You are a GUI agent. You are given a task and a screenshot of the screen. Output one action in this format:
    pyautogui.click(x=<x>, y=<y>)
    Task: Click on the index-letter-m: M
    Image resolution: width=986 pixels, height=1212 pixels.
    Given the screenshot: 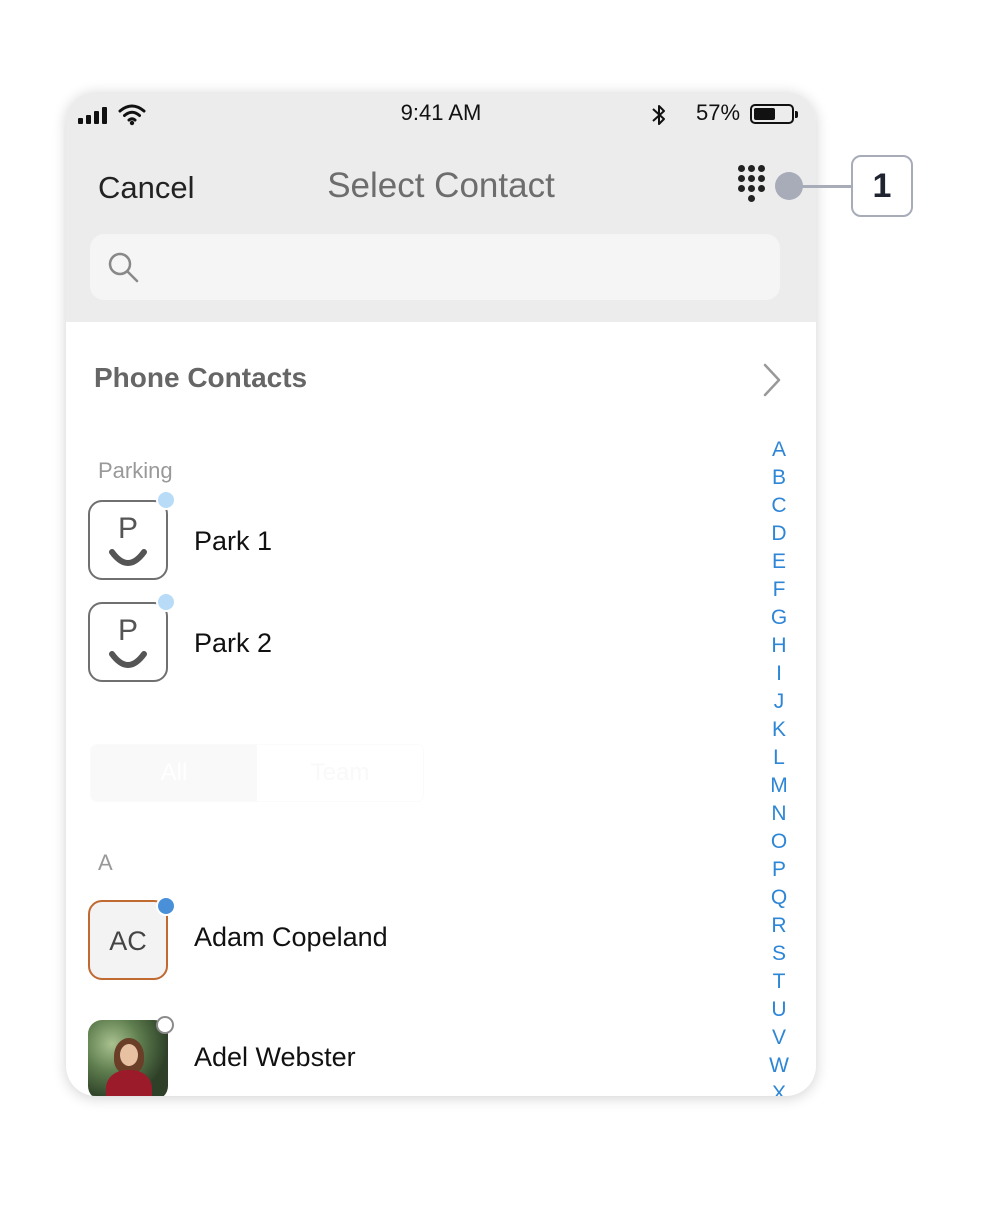 What is the action you would take?
    pyautogui.click(x=779, y=786)
    